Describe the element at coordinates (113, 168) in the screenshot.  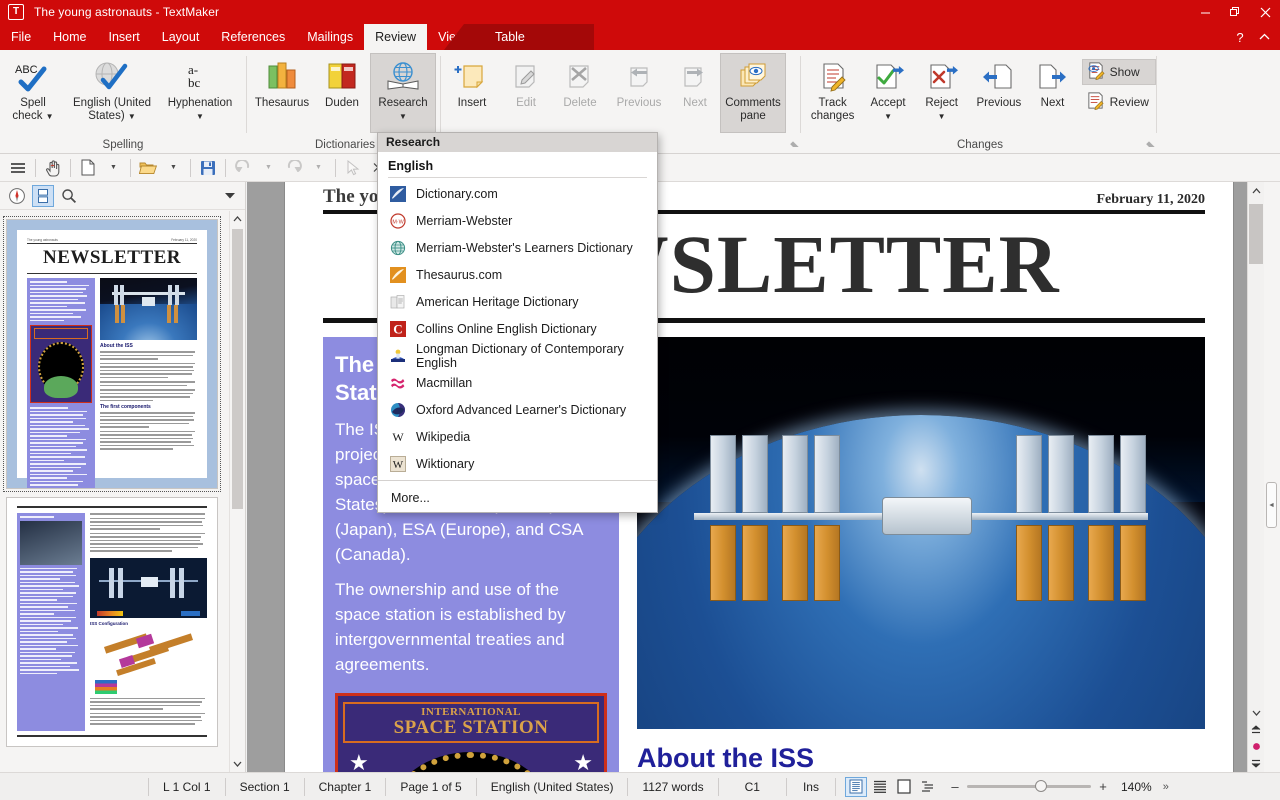
I see `new-document-dropdown: ▼` at that location.